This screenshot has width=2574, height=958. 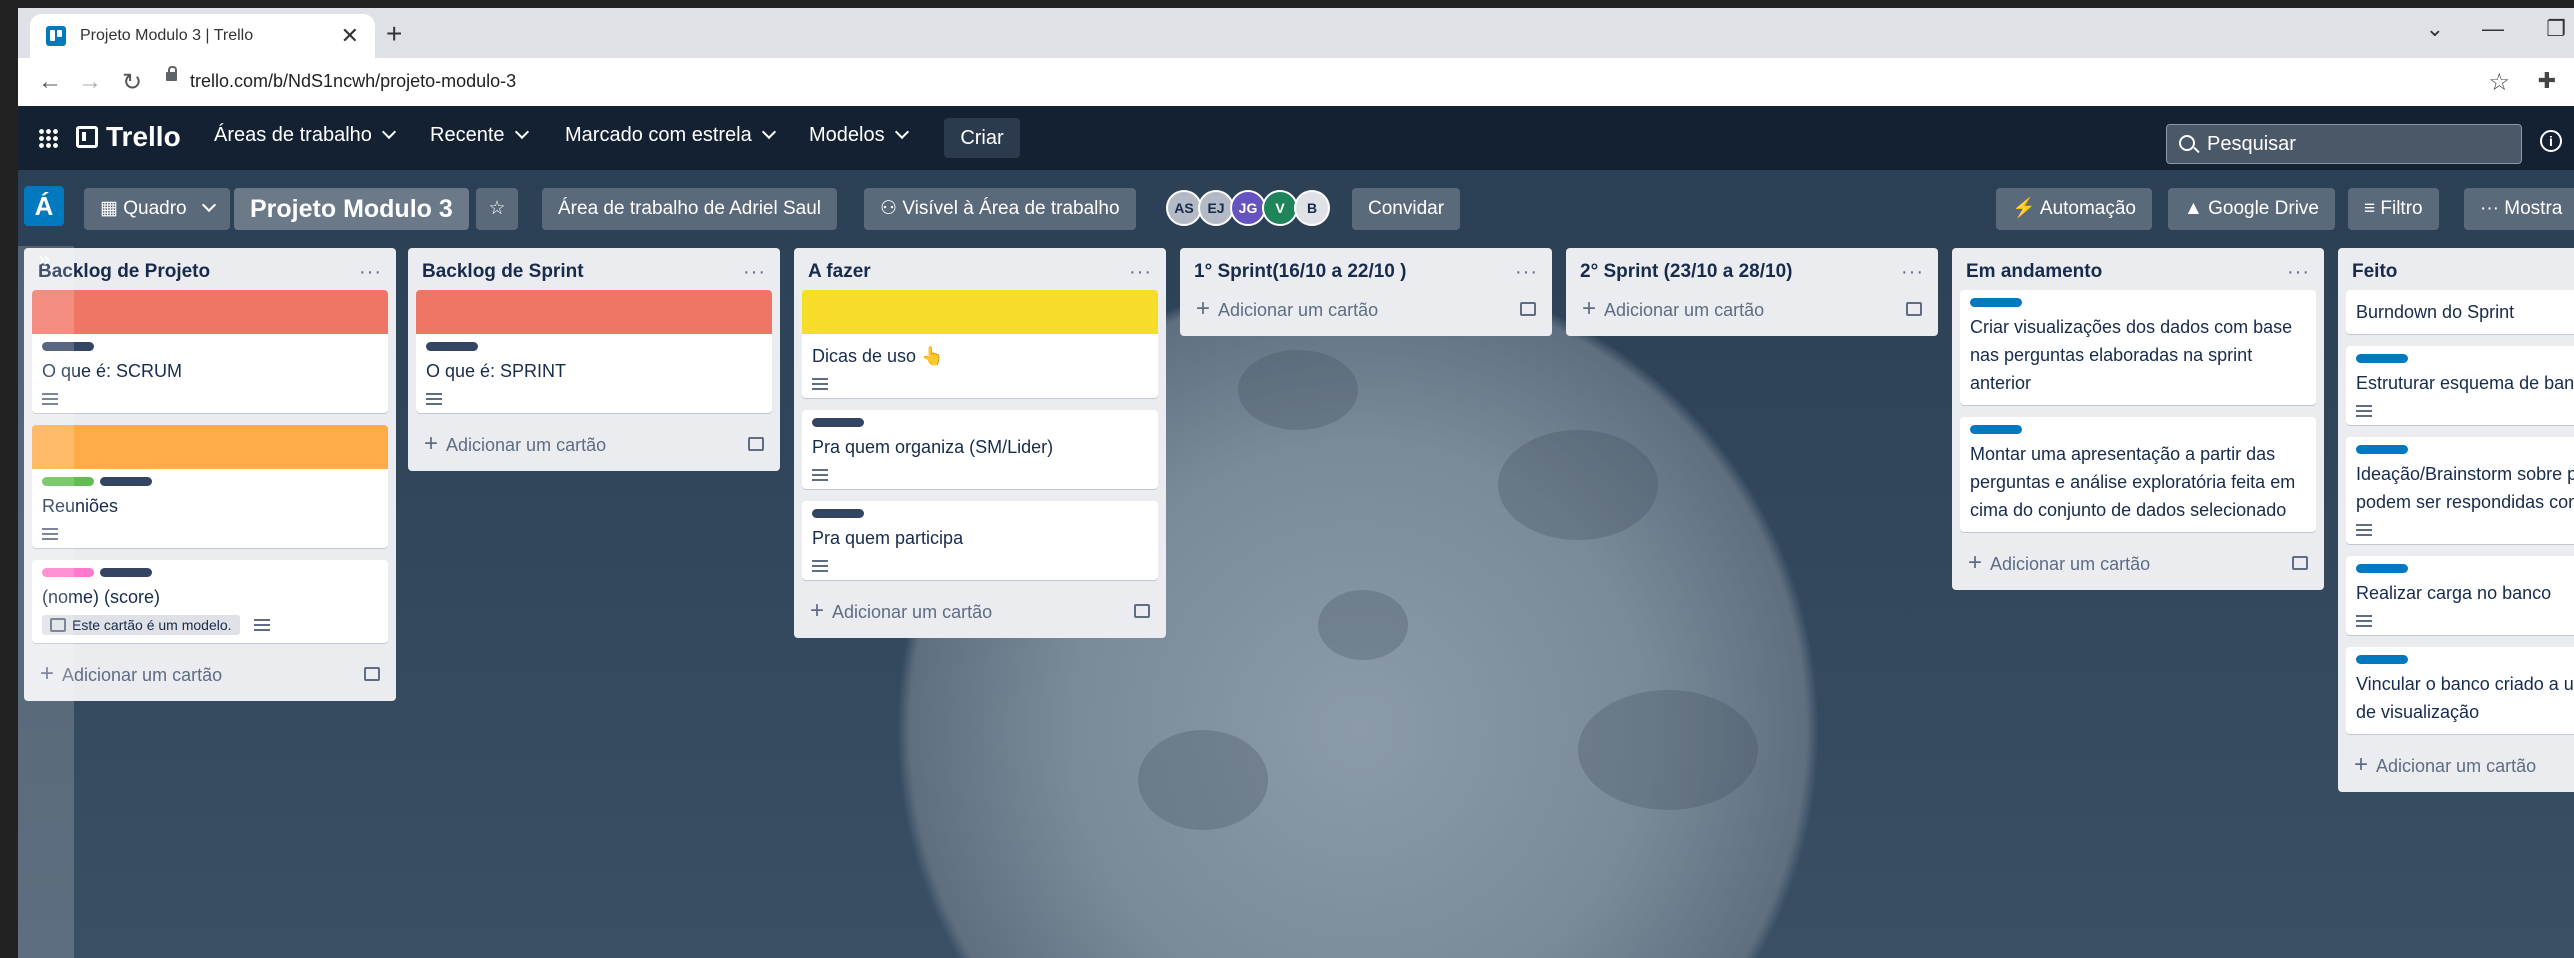 I want to click on avatar: EJ, so click(x=1216, y=208).